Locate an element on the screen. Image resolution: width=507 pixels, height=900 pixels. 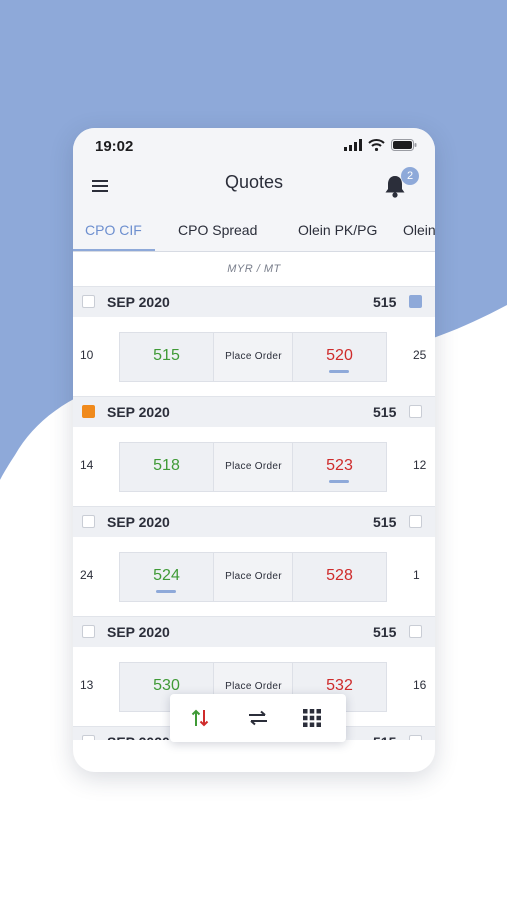
notifications-button: 2 is located at coordinates (400, 182).